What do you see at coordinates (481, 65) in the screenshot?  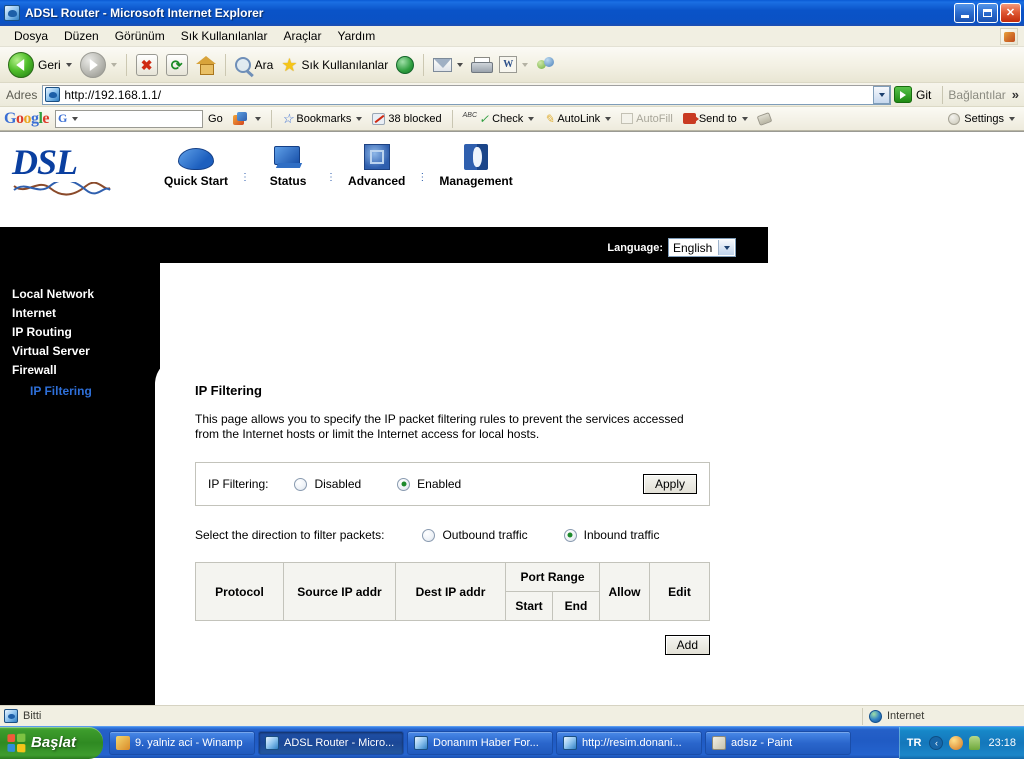 I see `print-button` at bounding box center [481, 65].